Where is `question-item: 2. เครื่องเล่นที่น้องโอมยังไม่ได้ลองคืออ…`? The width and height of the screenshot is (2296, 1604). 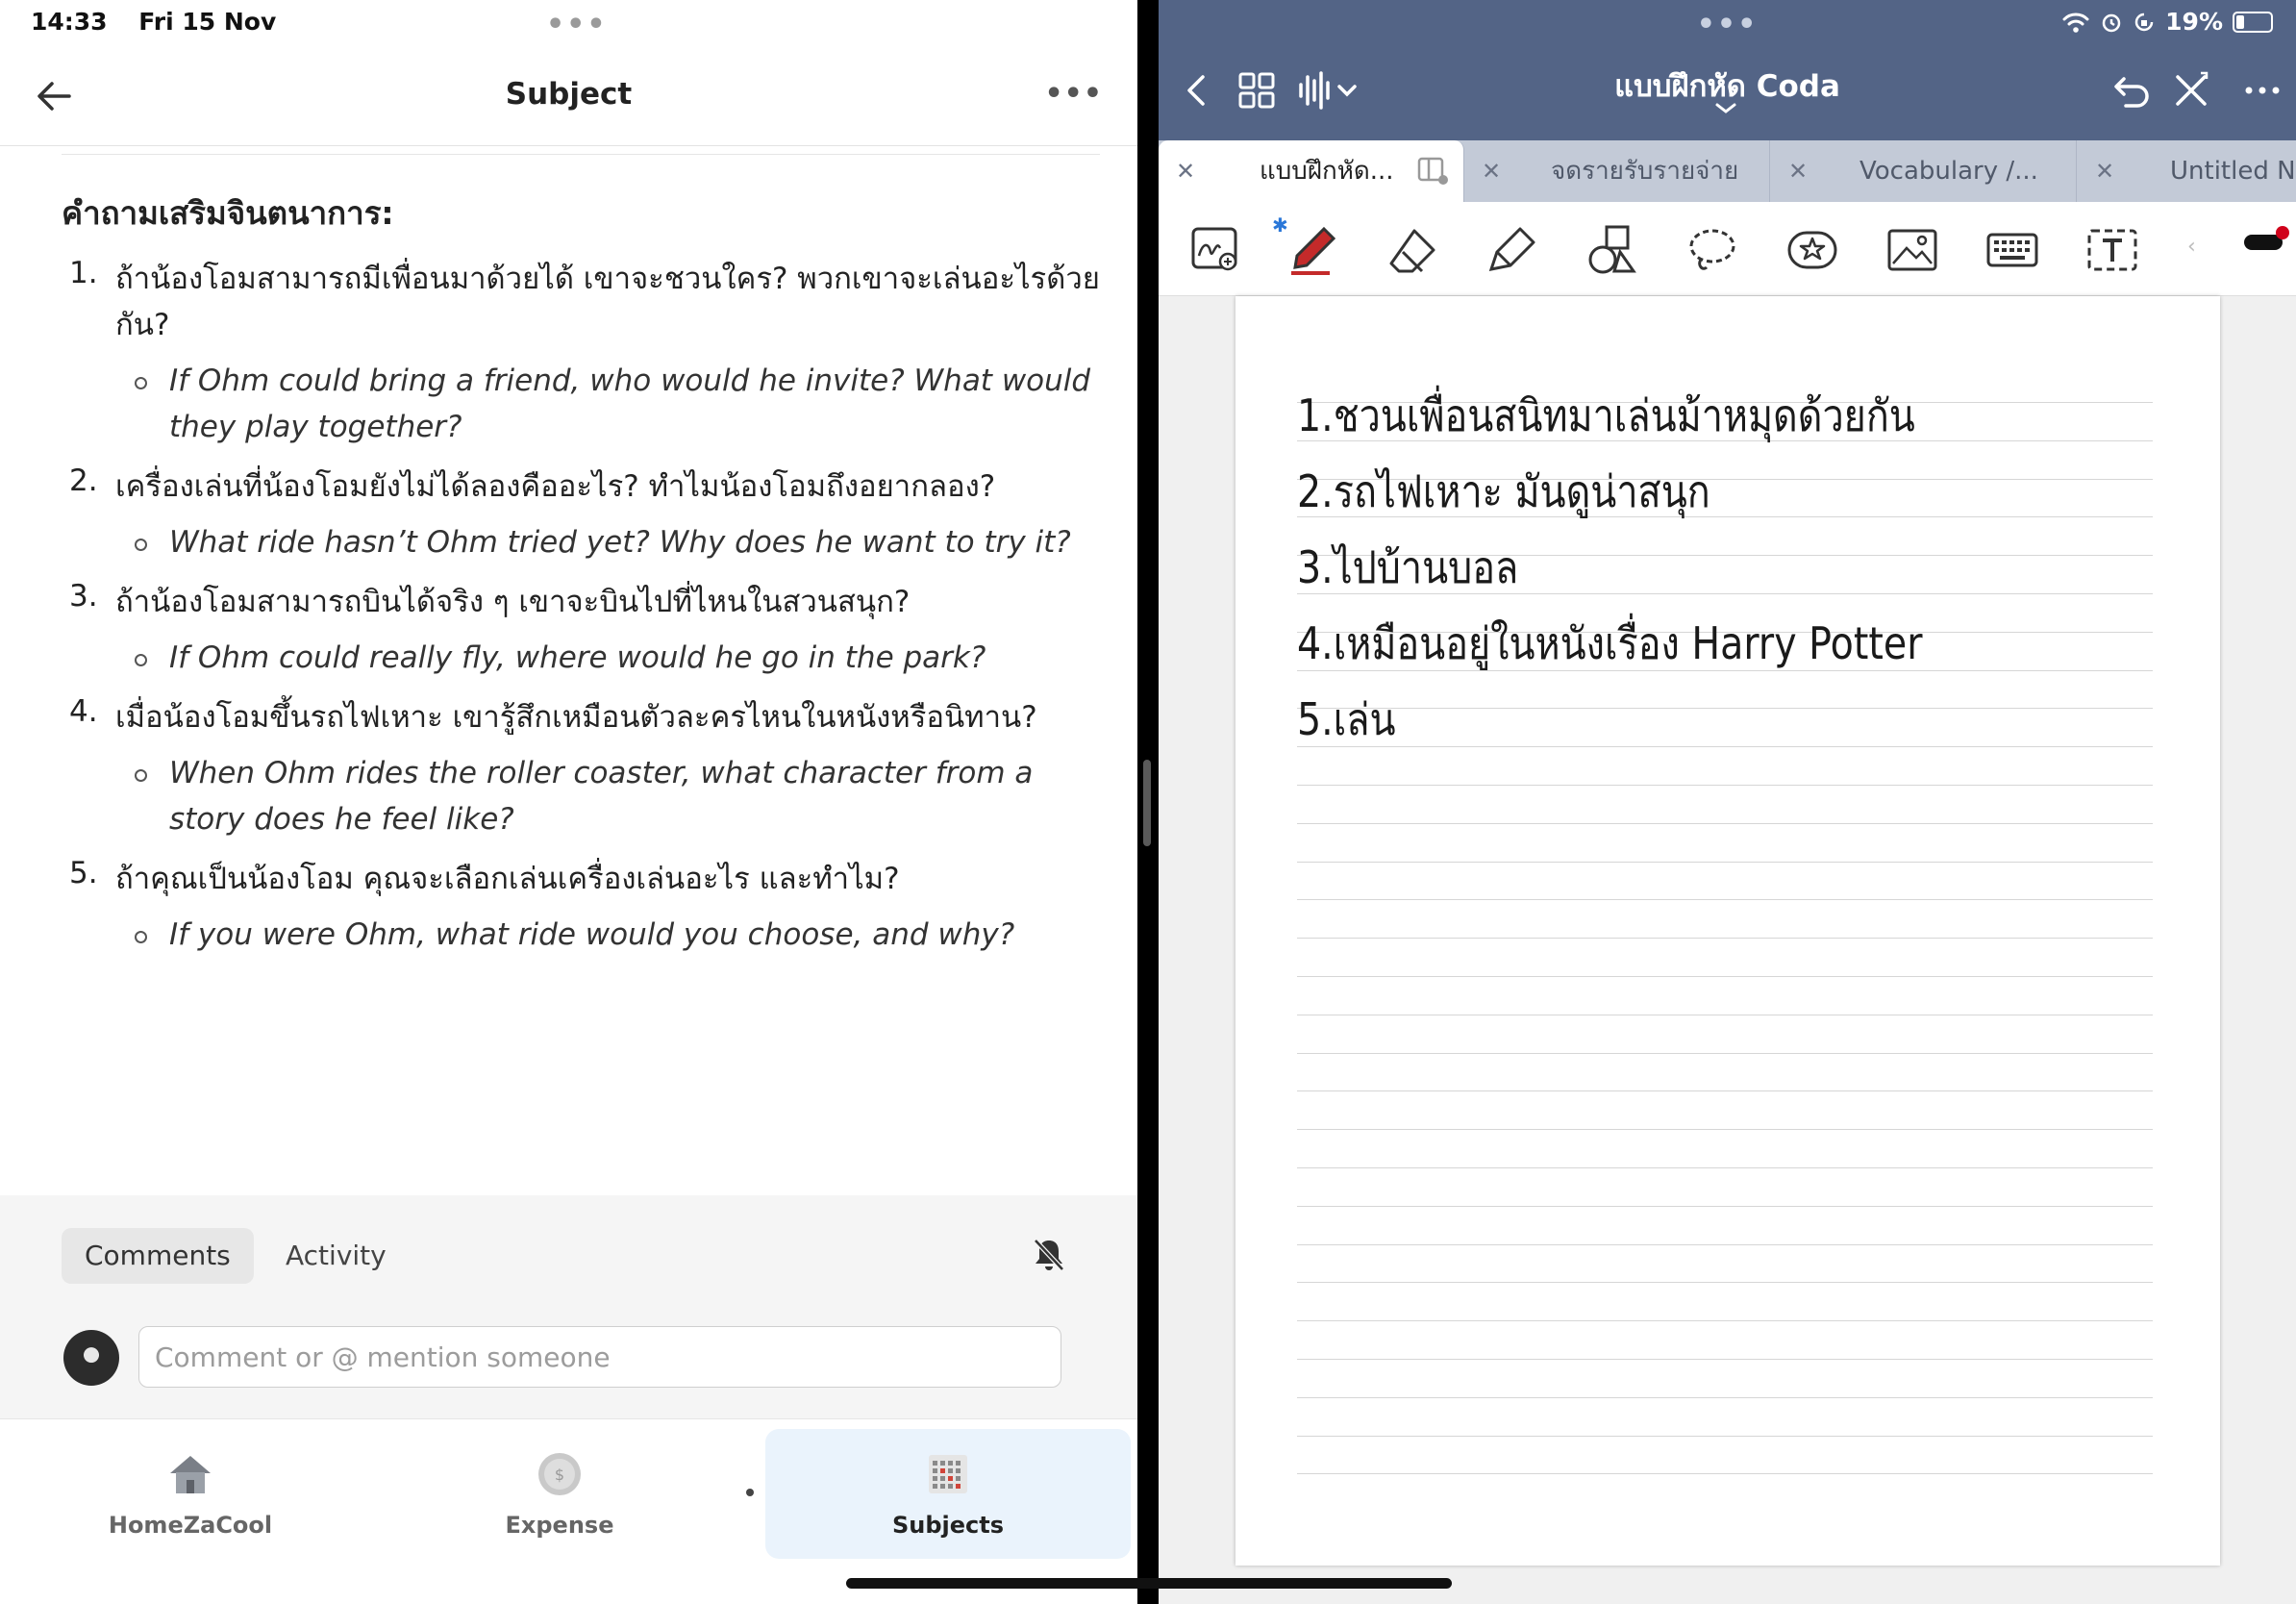 question-item: 2. เครื่องเล่นที่น้องโอมยังไม่ได้ลองคืออ… is located at coordinates (581, 514).